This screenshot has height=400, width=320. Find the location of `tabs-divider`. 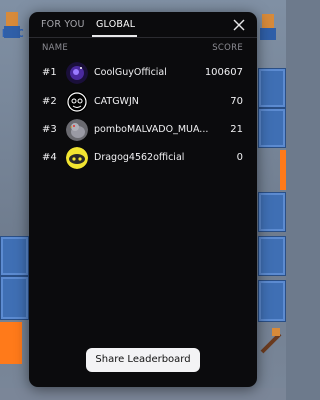

tabs-divider is located at coordinates (143, 37).